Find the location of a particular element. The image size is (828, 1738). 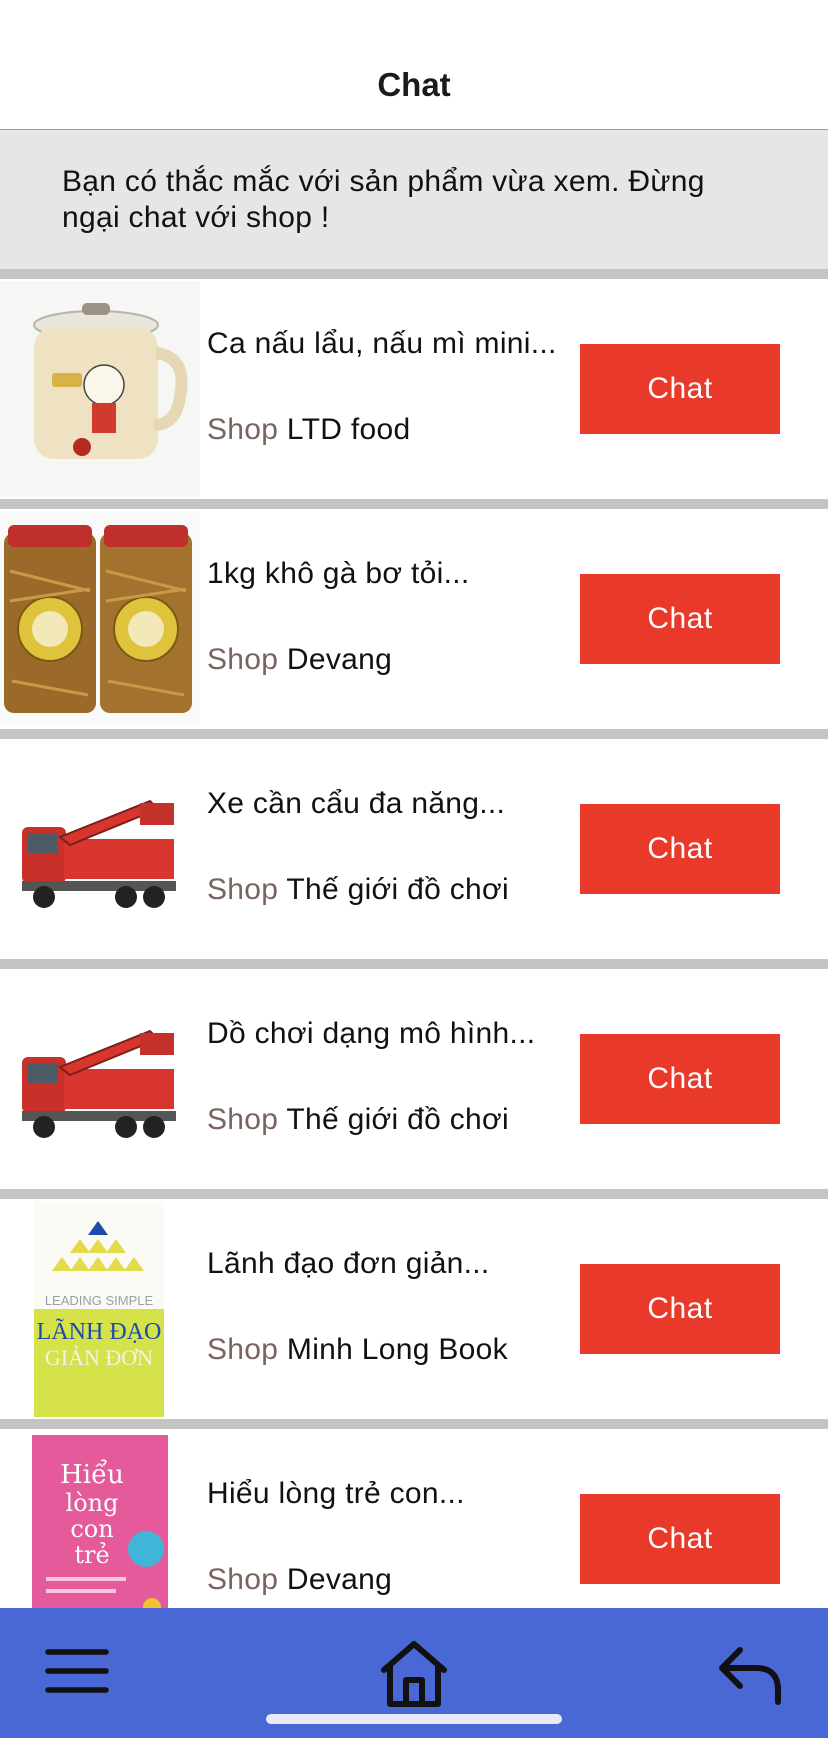

book-text: Hiểu is located at coordinates (92, 1474).